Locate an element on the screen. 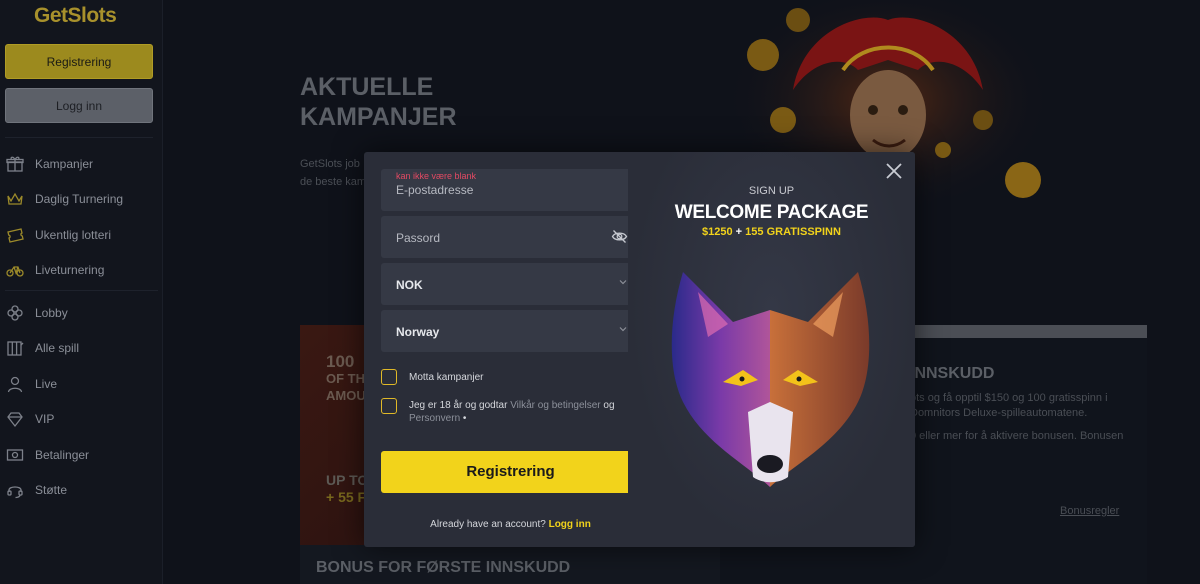 This screenshot has width=1200, height=584. promo-card-line: OF TH is located at coordinates (345, 378).